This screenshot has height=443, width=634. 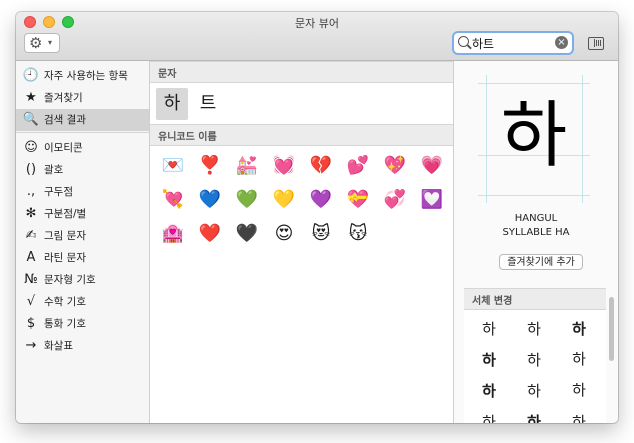 What do you see at coordinates (70, 280) in the screenshot?
I see `sidebar-item-label: 문자형 기호` at bounding box center [70, 280].